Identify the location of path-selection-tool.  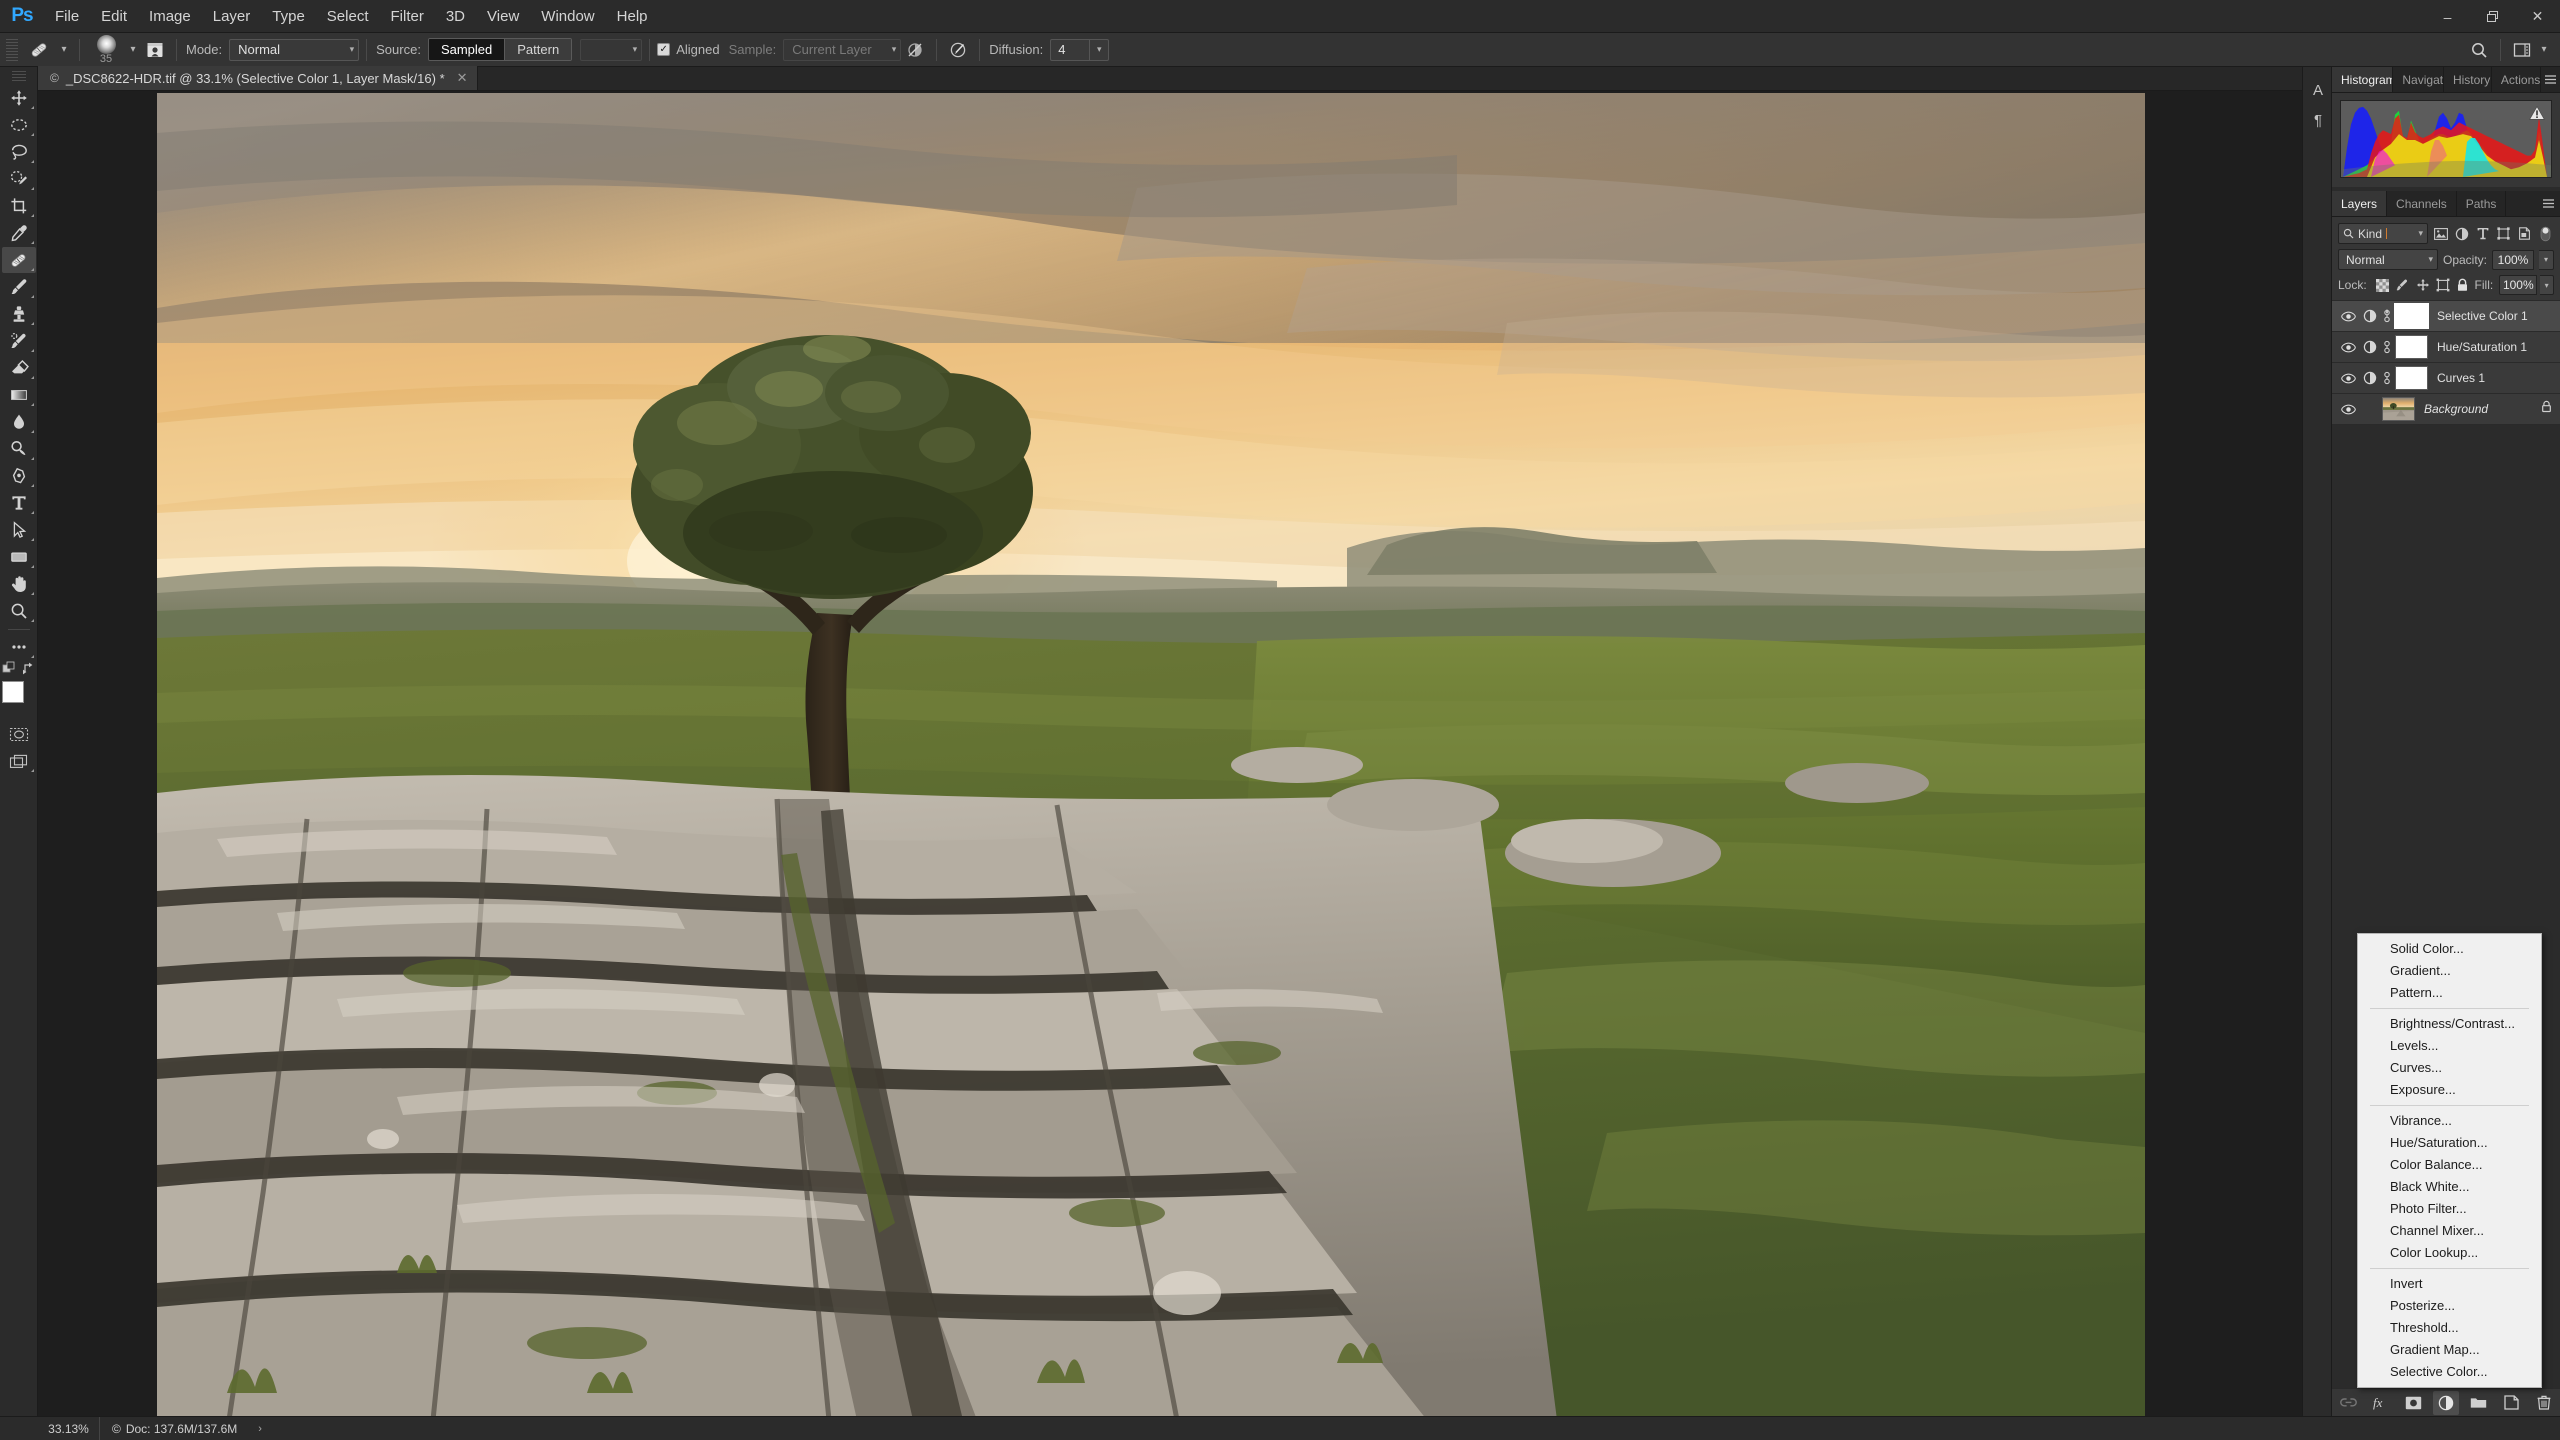
(19, 530).